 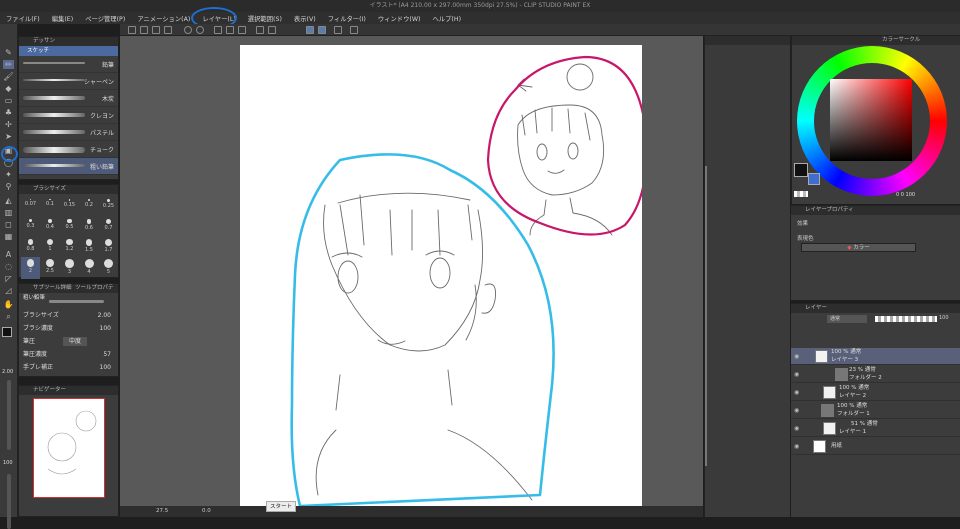 What do you see at coordinates (8, 236) in the screenshot?
I see `frame-tool-icon: ▦` at bounding box center [8, 236].